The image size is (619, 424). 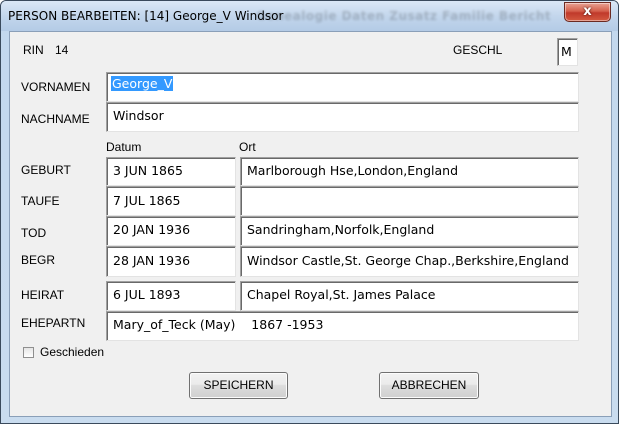 What do you see at coordinates (404, 16) in the screenshot?
I see `background-window-title: Genealogie Daten Zusatz Familie Bericht` at bounding box center [404, 16].